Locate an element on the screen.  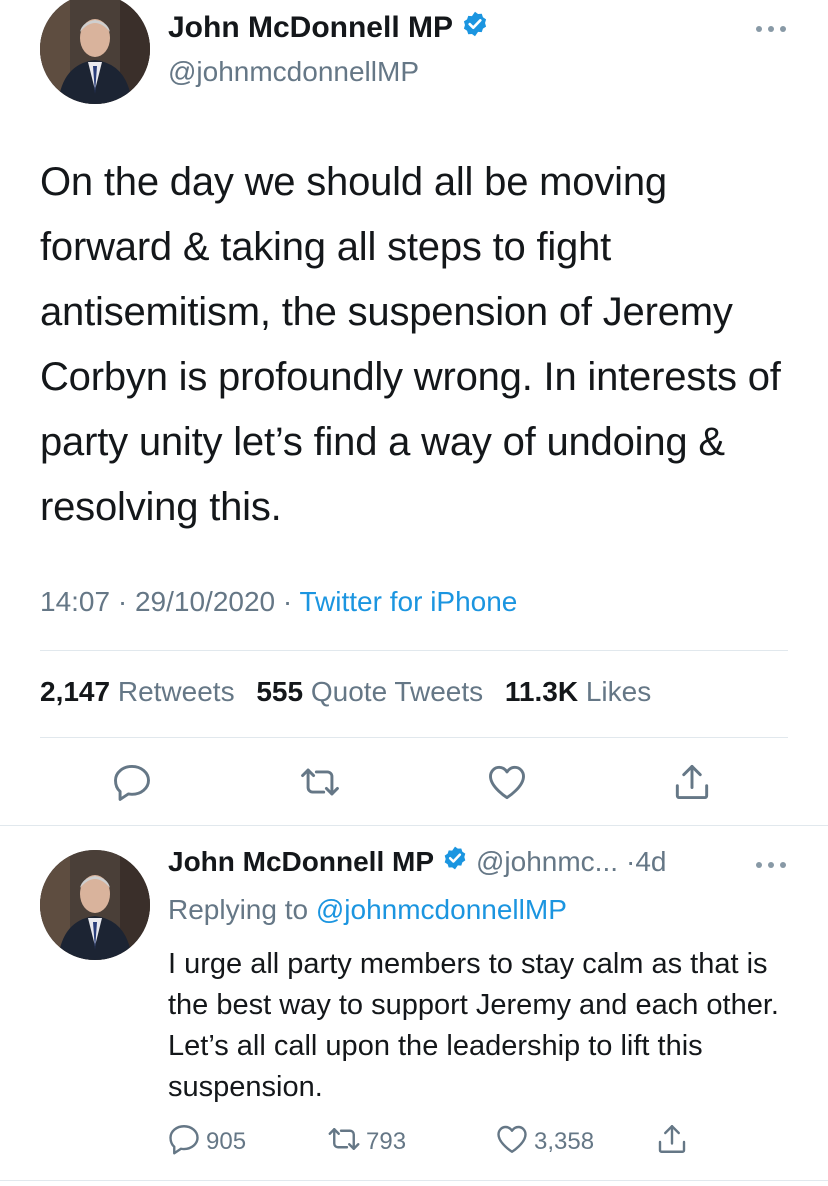
reply-retweet-button: 793 is located at coordinates (366, 1142).